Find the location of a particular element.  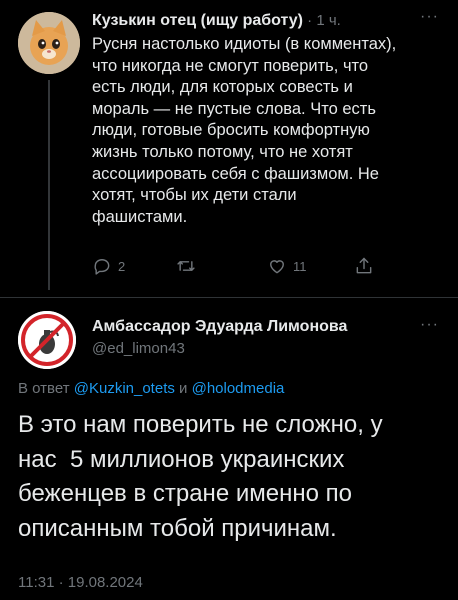

heart-icon is located at coordinates (277, 267).